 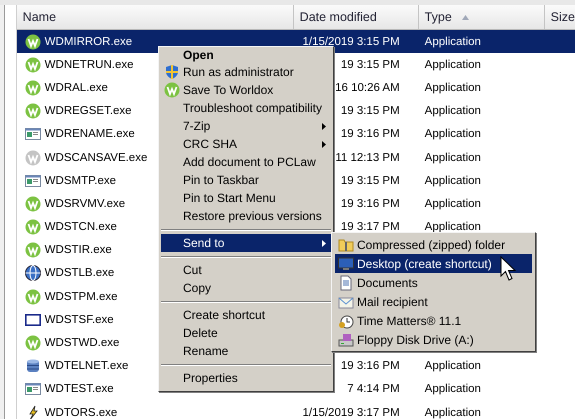 What do you see at coordinates (433, 282) in the screenshot?
I see `menu-item: Documents` at bounding box center [433, 282].